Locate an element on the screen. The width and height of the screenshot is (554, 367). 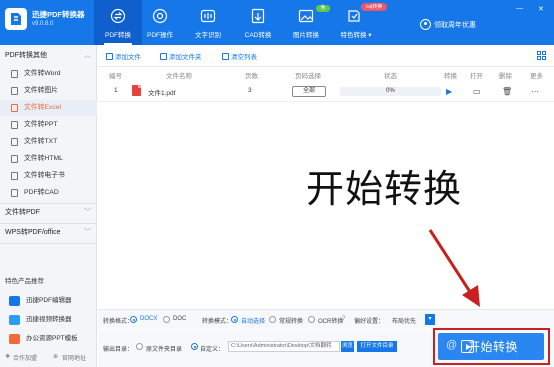
play-icon: ▶ is located at coordinates (449, 91).